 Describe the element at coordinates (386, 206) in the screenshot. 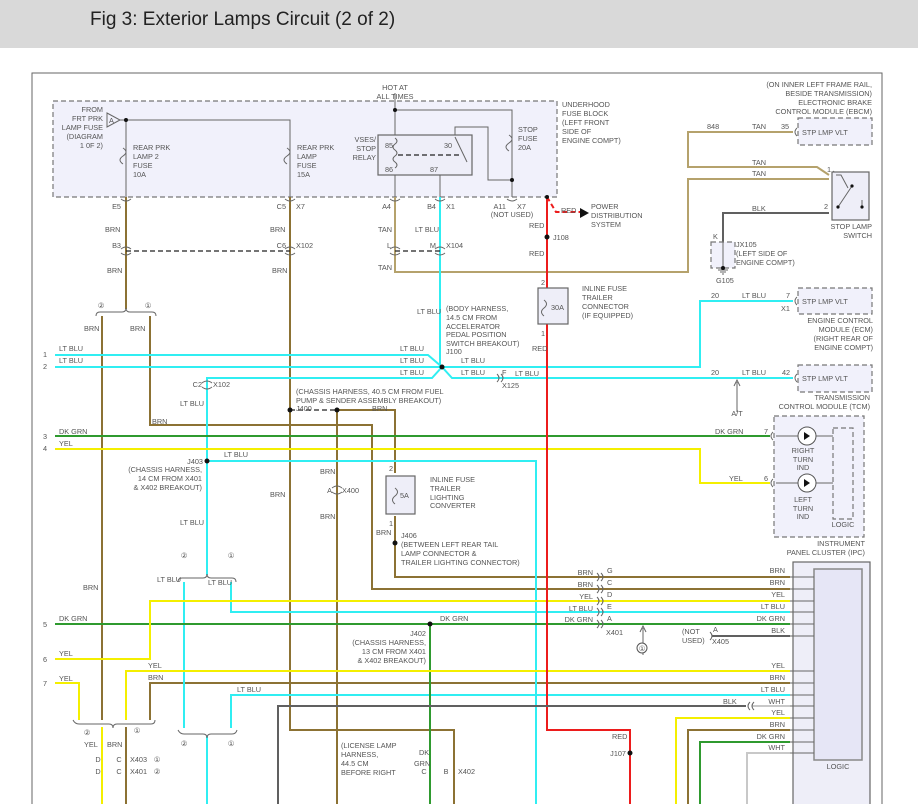

I see `connectors-label: A4` at that location.